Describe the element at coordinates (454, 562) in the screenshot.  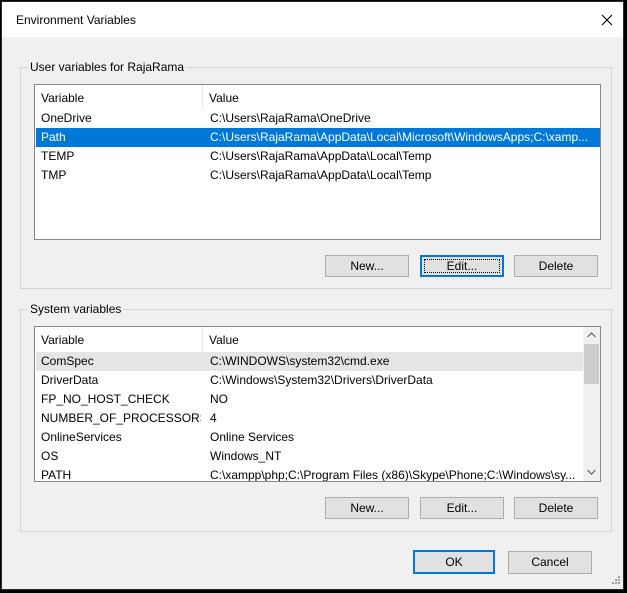
I see `ok-button: OK` at that location.